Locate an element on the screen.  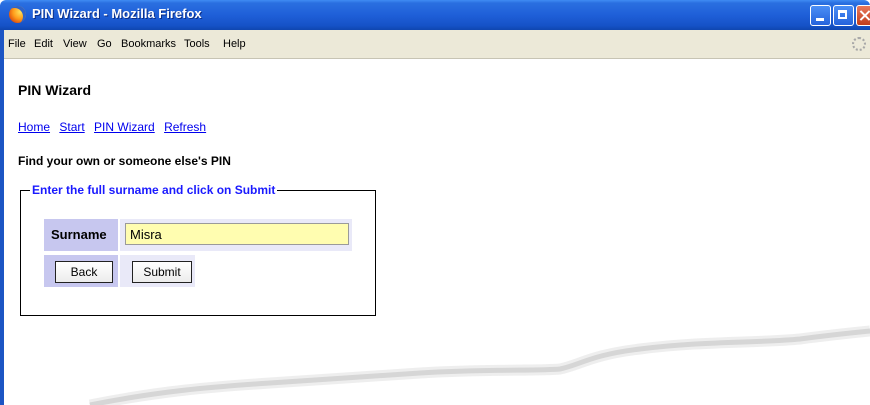
menu-edit: Edit is located at coordinates (43, 44).